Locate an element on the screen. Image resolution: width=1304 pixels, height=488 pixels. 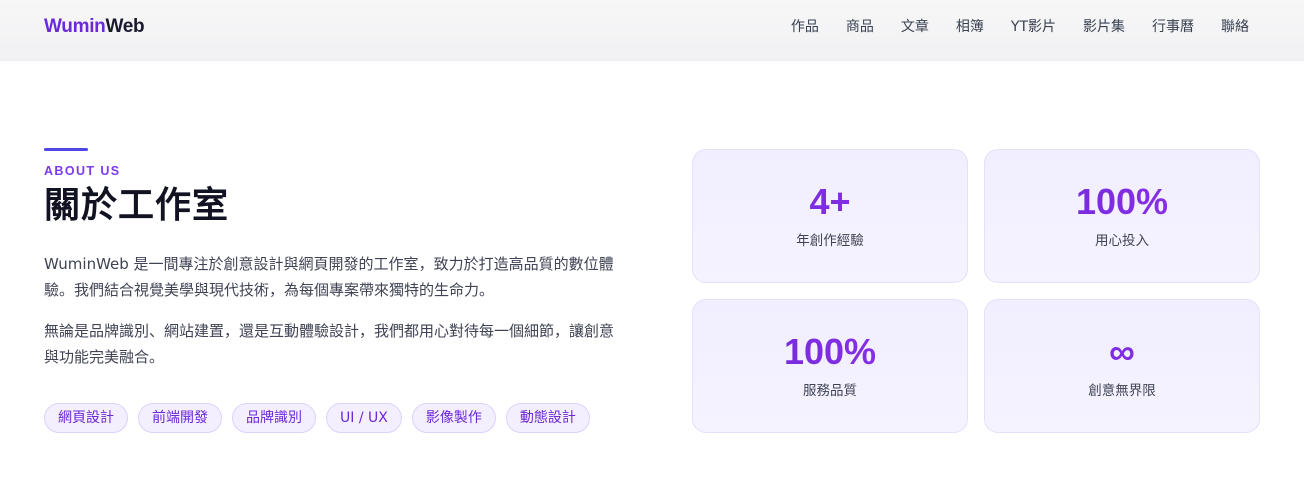
tag-video-production: 影像製作 is located at coordinates (453, 418).